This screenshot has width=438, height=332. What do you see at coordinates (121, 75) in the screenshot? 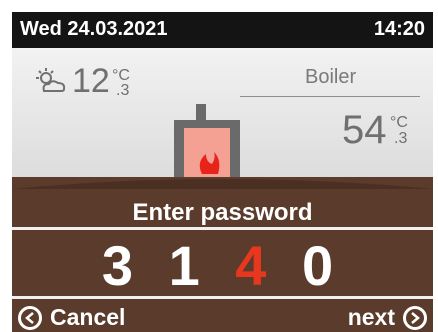
I see `outside-degree-unit: °C` at bounding box center [121, 75].